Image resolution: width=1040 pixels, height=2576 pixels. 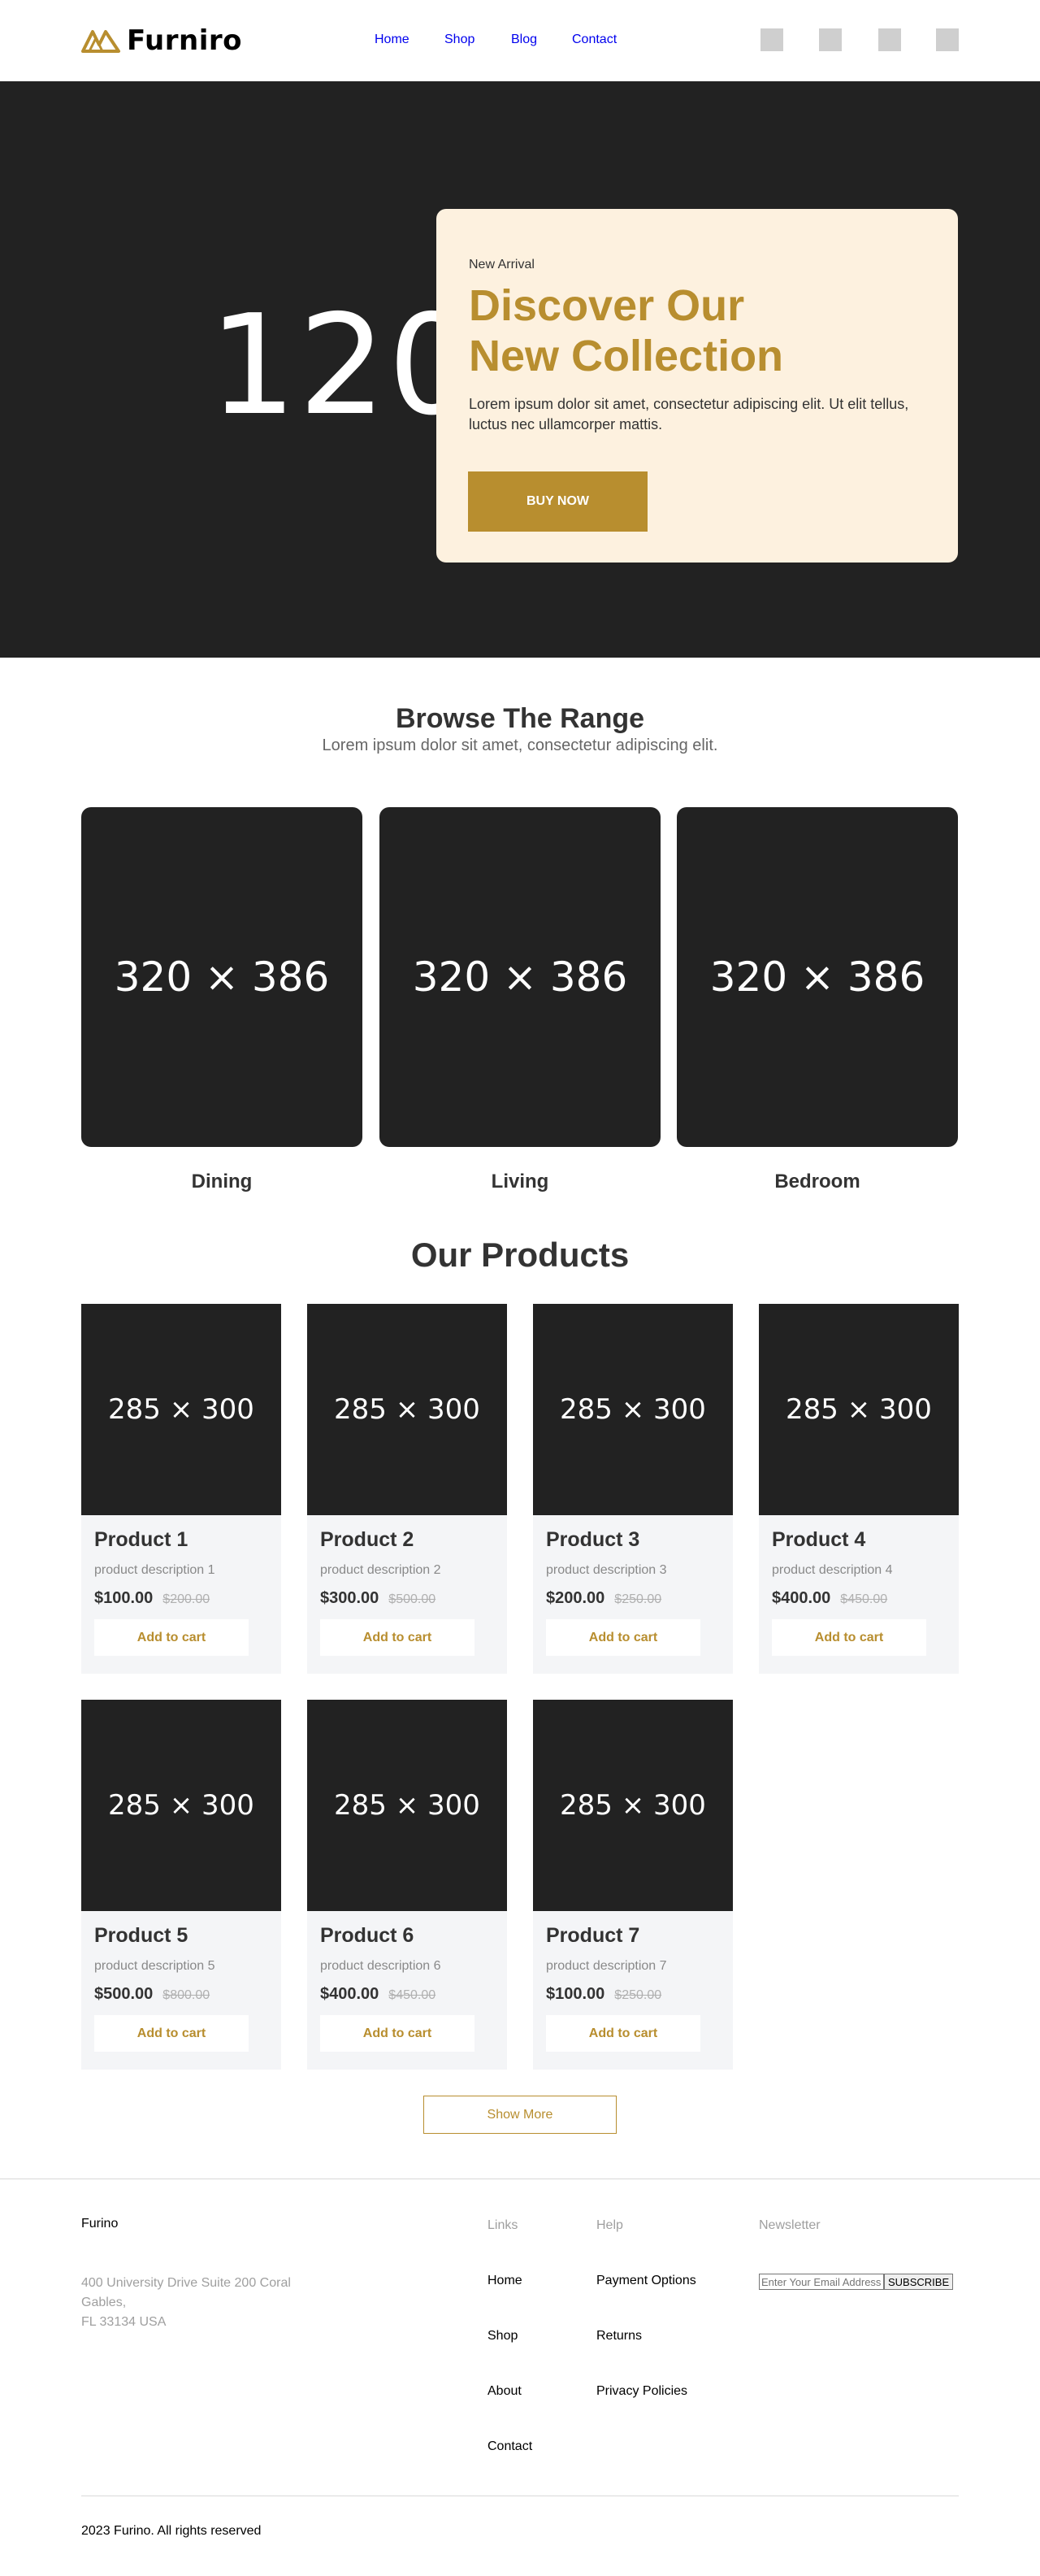 I want to click on newsletter-form: SUBSCRIBE, so click(x=856, y=2282).